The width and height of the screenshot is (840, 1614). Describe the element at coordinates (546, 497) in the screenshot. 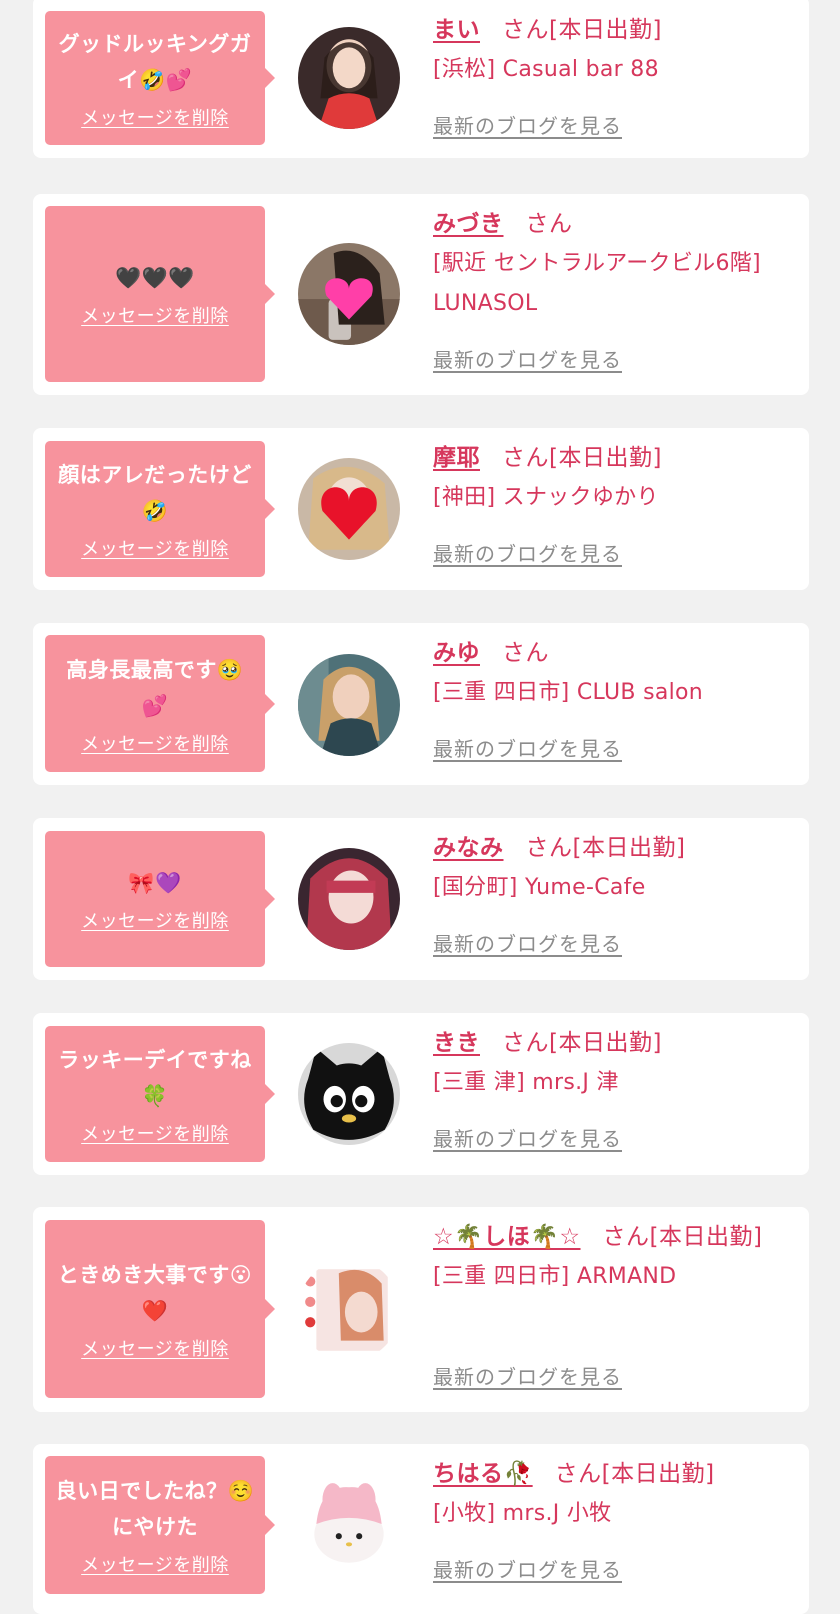

I see `store-name: [神田] スナックゆかり` at that location.